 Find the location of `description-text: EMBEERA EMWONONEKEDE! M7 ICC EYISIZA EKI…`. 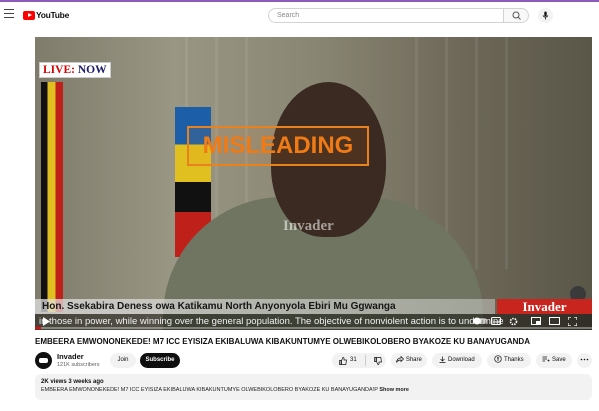

description-text: EMBEERA EMWONONEKEDE! M7 ICC EYISIZA EKI… is located at coordinates (313, 390).